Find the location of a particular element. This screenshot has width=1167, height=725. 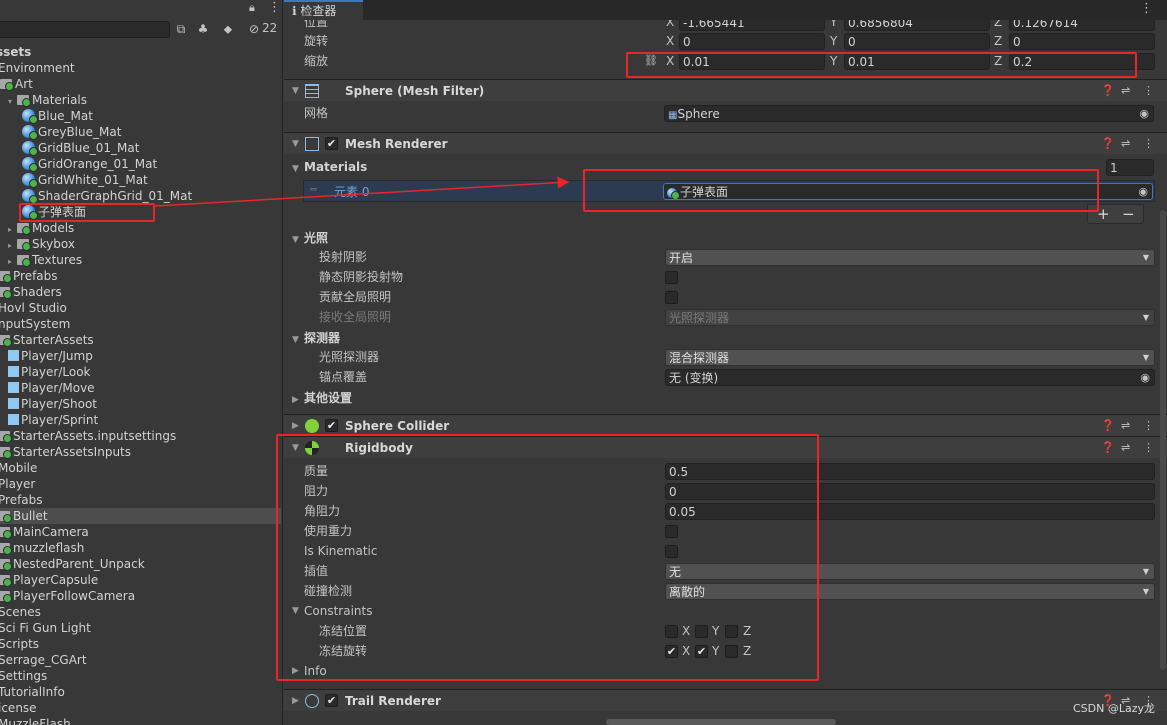

constraints-row: ▼ Constraints is located at coordinates (729, 611).